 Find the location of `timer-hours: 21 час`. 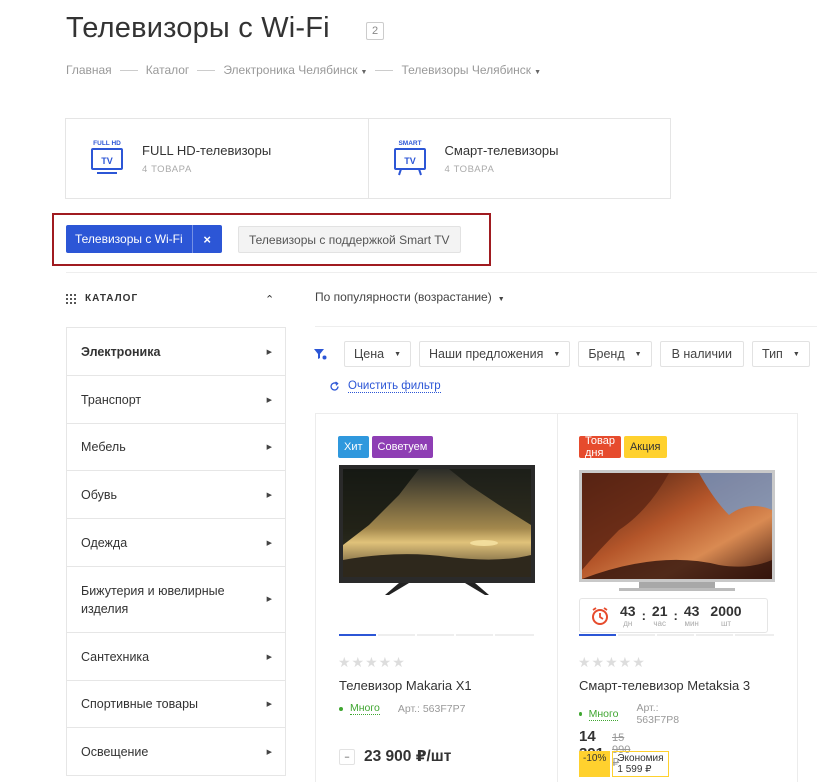

timer-hours: 21 час is located at coordinates (659, 615).